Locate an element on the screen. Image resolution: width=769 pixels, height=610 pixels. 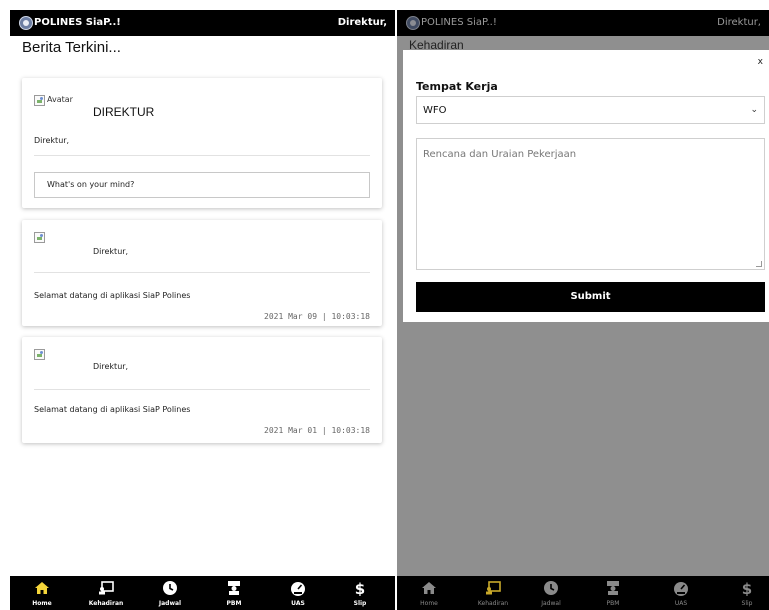
select-value: WFO is located at coordinates (435, 110).